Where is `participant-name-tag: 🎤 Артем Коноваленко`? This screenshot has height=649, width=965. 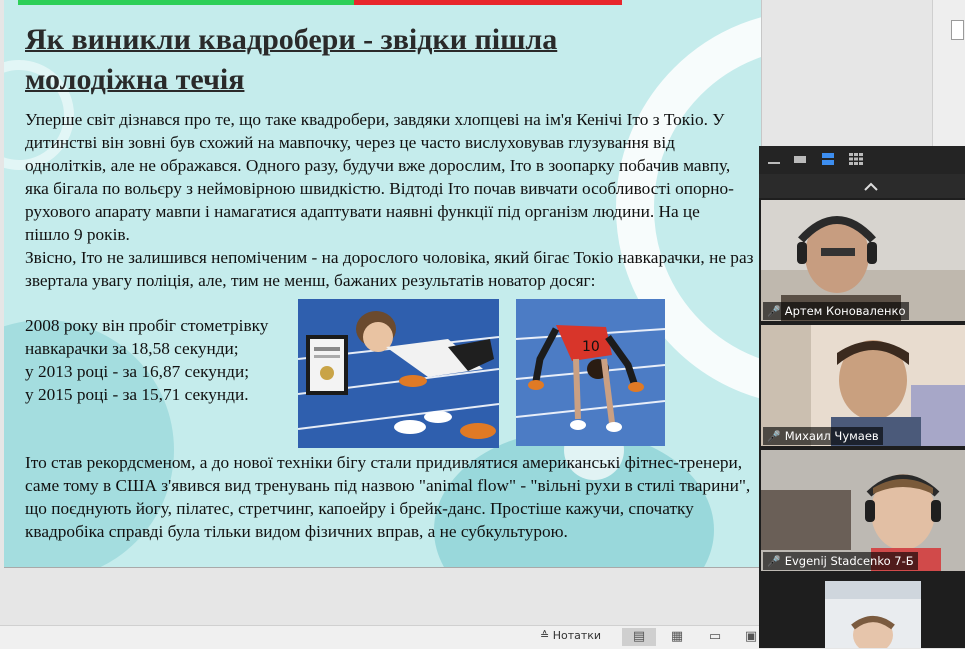 participant-name-tag: 🎤 Артем Коноваленко is located at coordinates (836, 311).